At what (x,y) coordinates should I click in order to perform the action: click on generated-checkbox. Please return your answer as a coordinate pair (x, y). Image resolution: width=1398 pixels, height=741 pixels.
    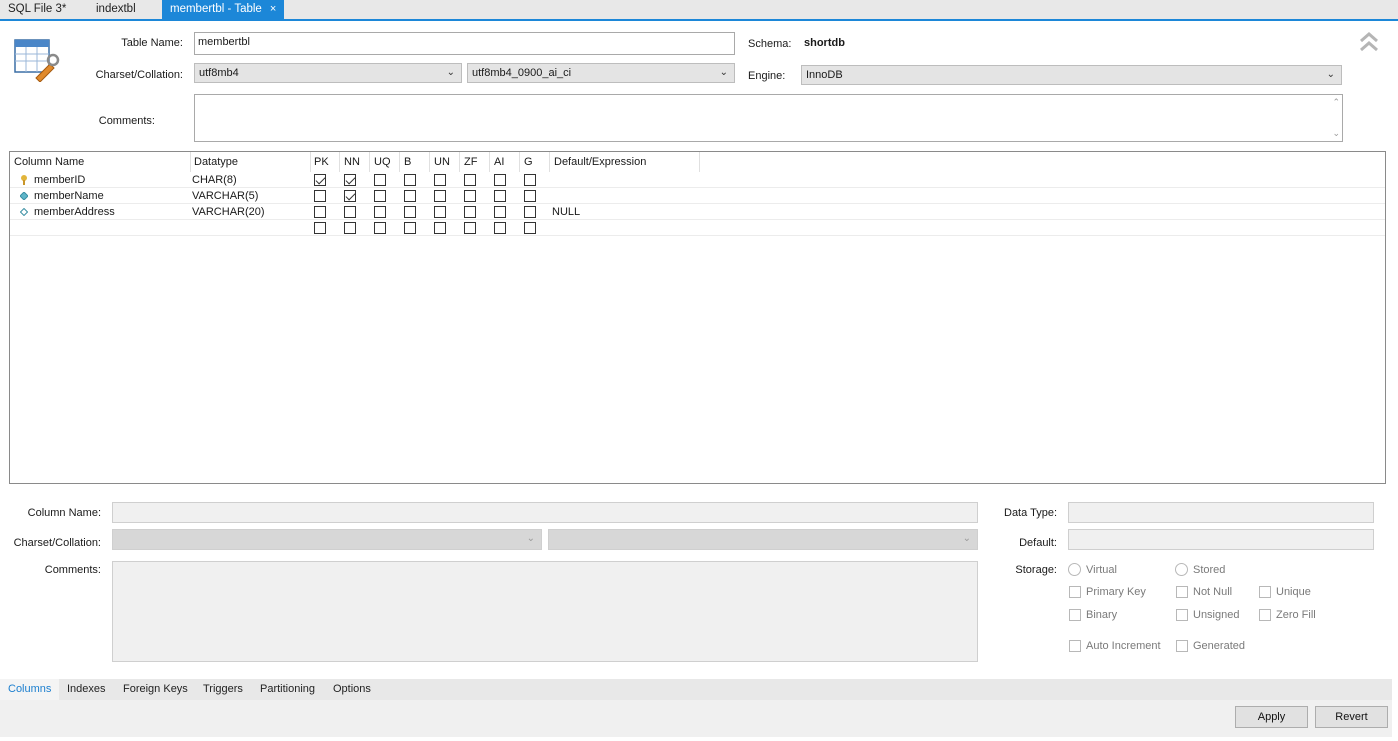
    Looking at the image, I should click on (1182, 646).